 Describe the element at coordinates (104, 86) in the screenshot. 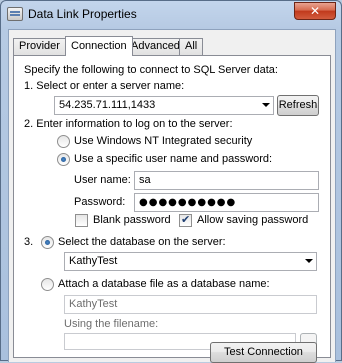

I see `step1-label: 1. Select or enter a server name:` at that location.